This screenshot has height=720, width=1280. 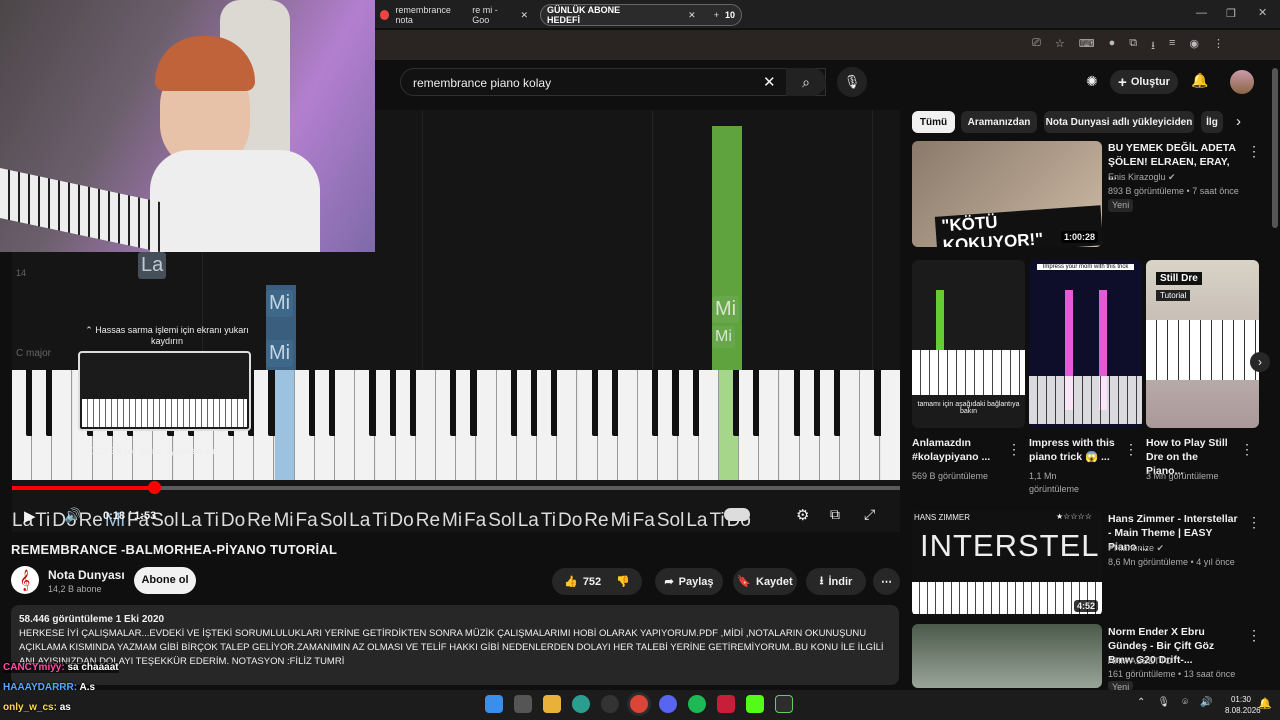 What do you see at coordinates (765, 581) in the screenshot?
I see `save-button: 🔖 Kaydet` at bounding box center [765, 581].